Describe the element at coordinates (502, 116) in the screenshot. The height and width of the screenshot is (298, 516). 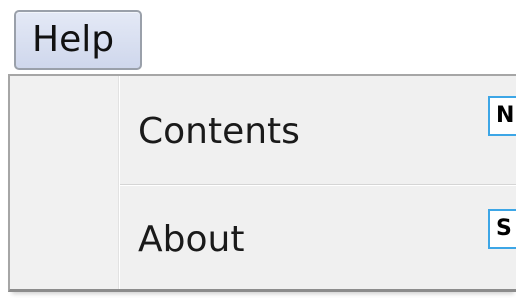
I see `contents-key-hint-badge: N` at that location.